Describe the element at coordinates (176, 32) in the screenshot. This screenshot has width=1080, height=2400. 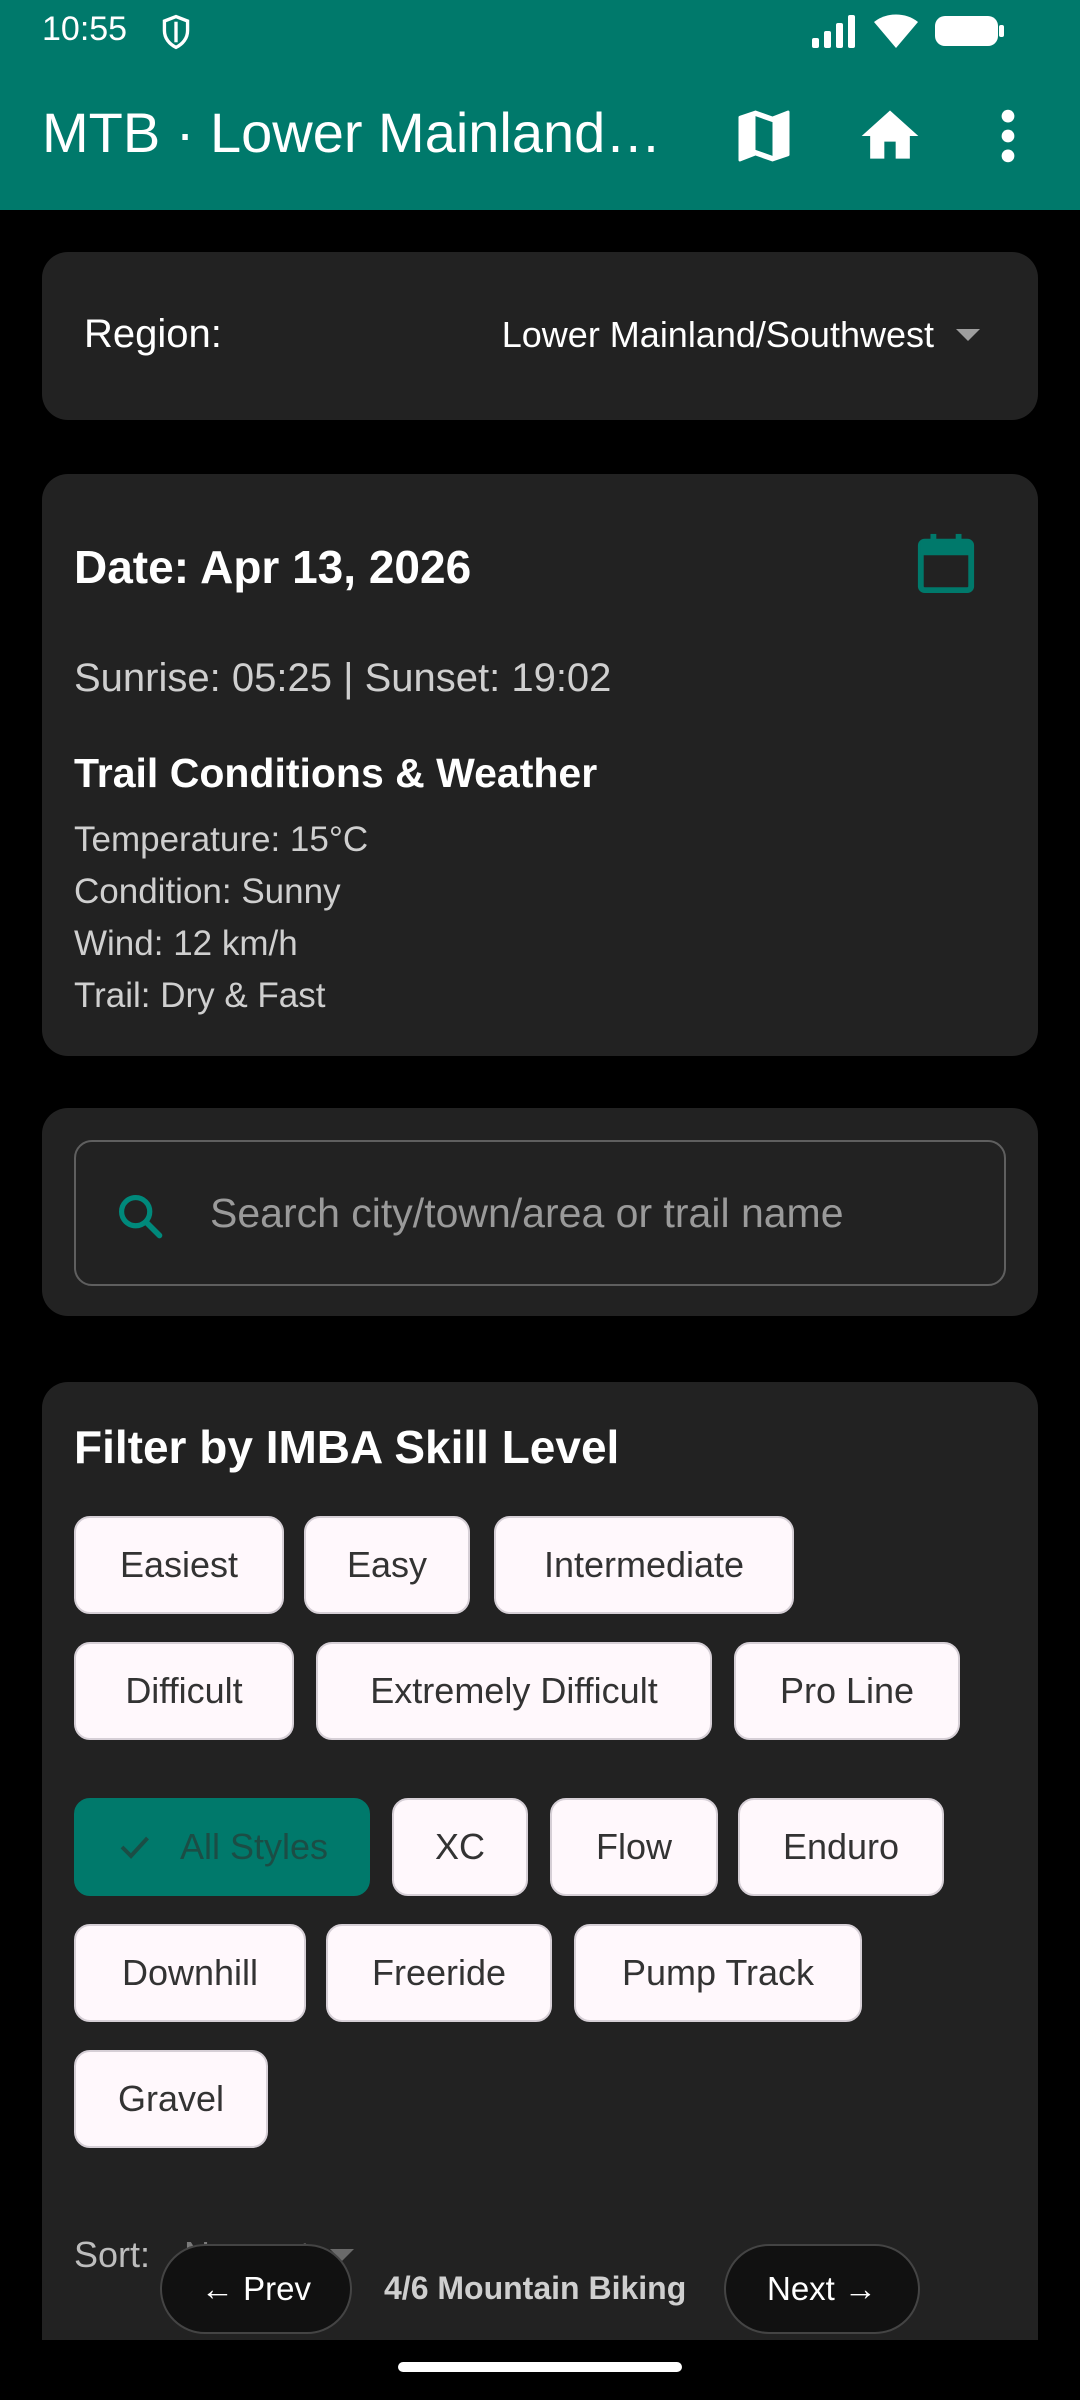
I see `shield-icon` at that location.